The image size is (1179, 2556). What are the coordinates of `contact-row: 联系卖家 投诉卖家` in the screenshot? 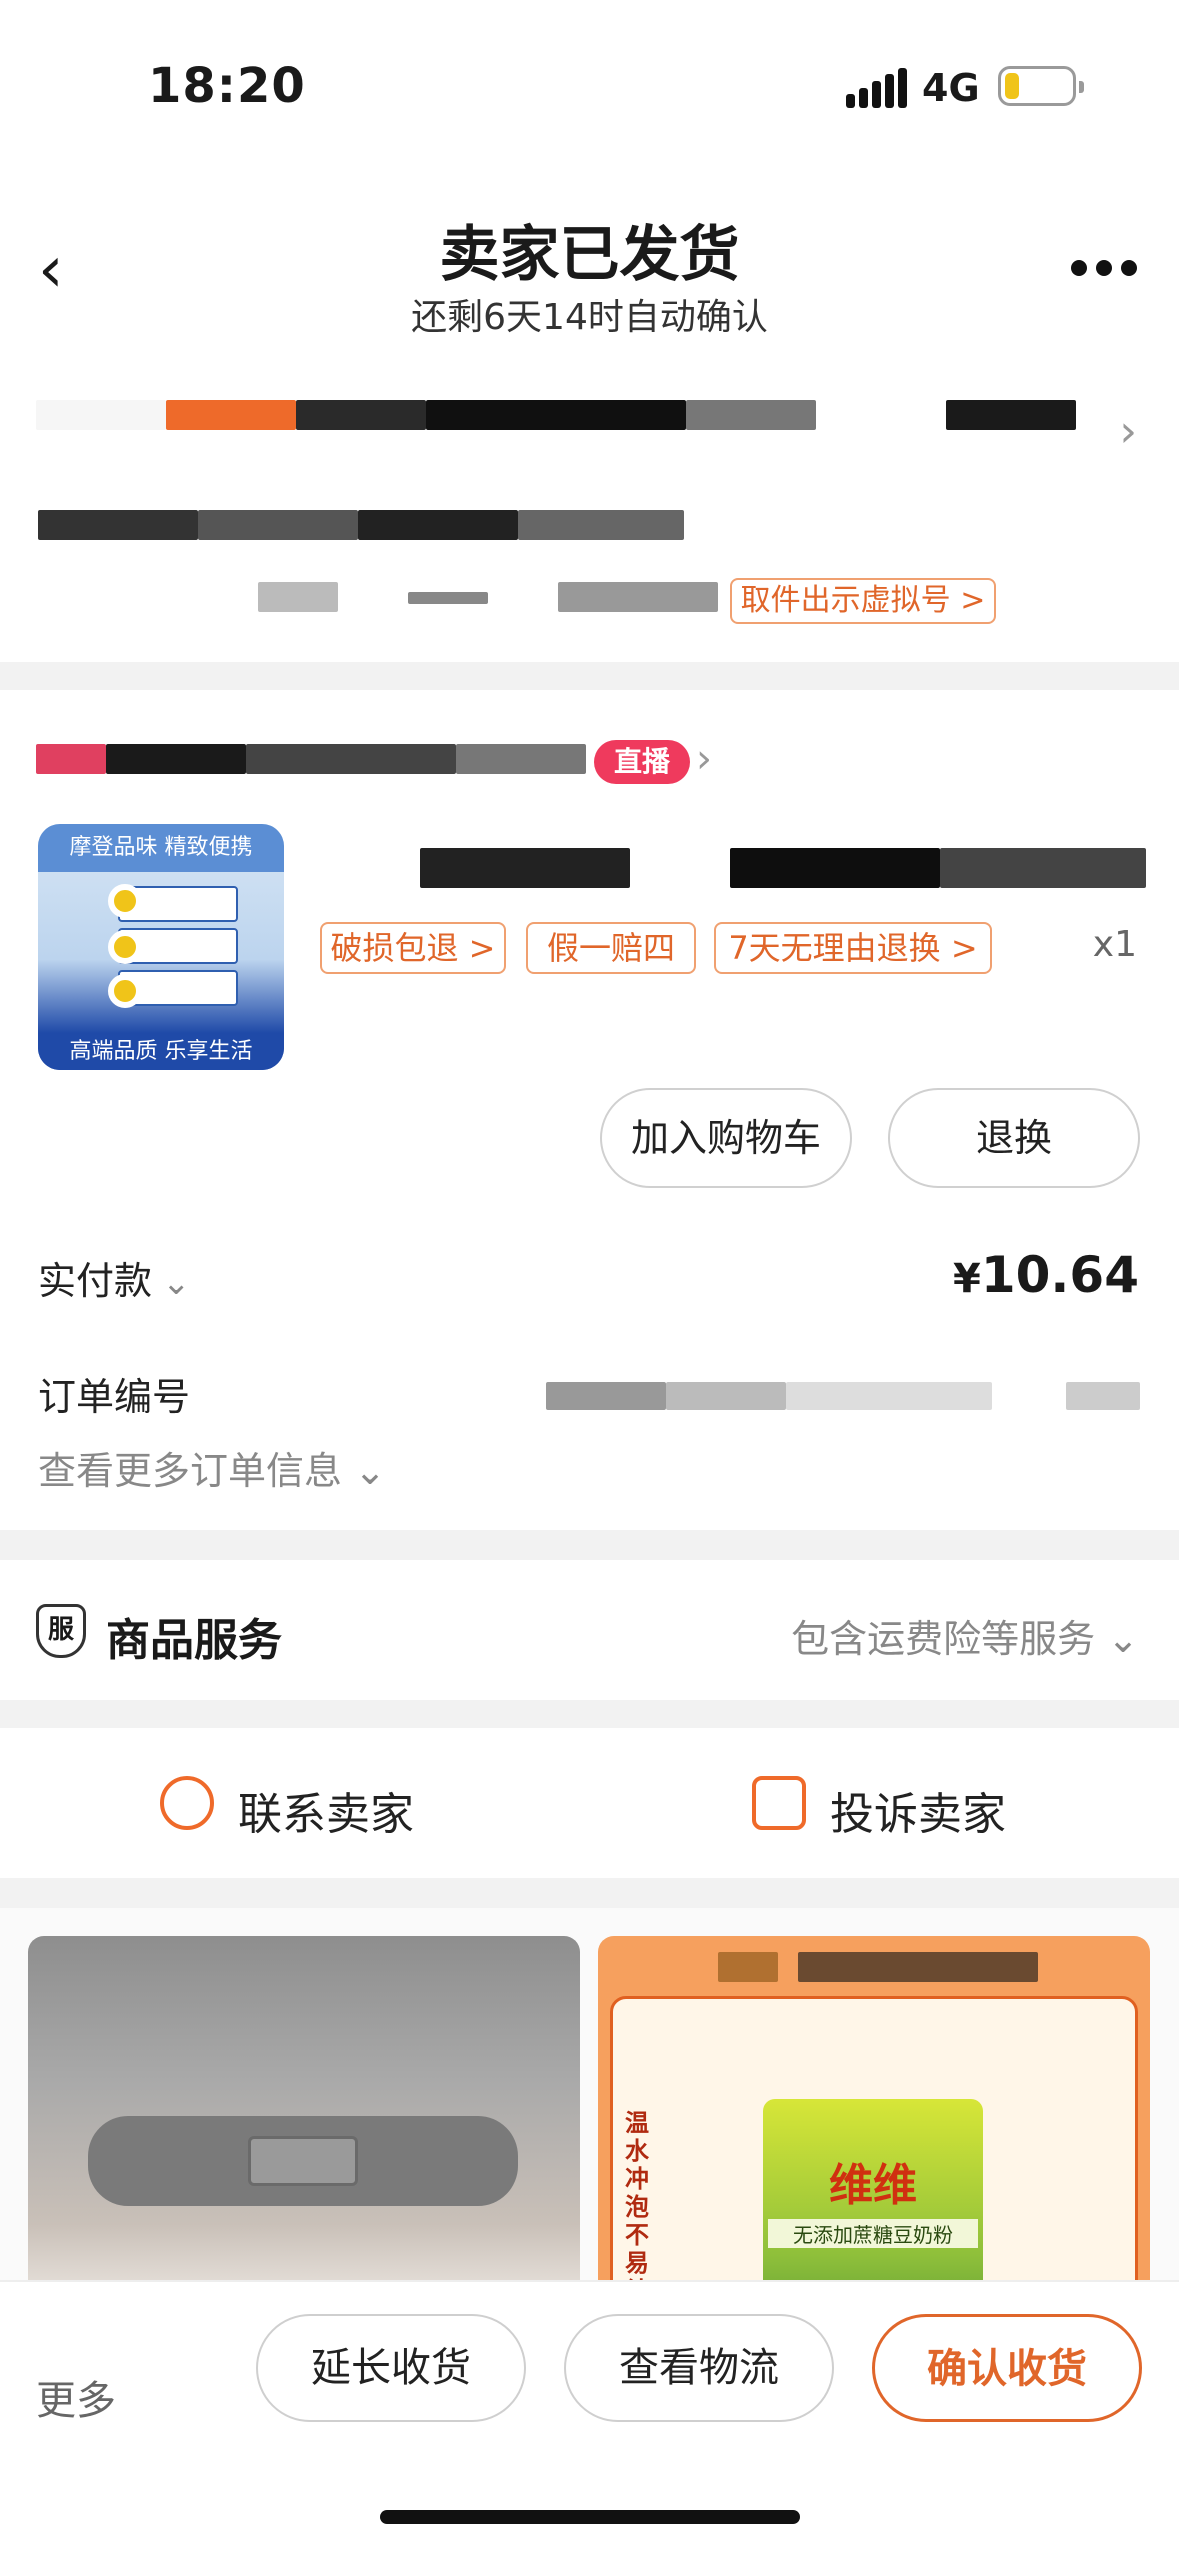 It's located at (589, 1803).